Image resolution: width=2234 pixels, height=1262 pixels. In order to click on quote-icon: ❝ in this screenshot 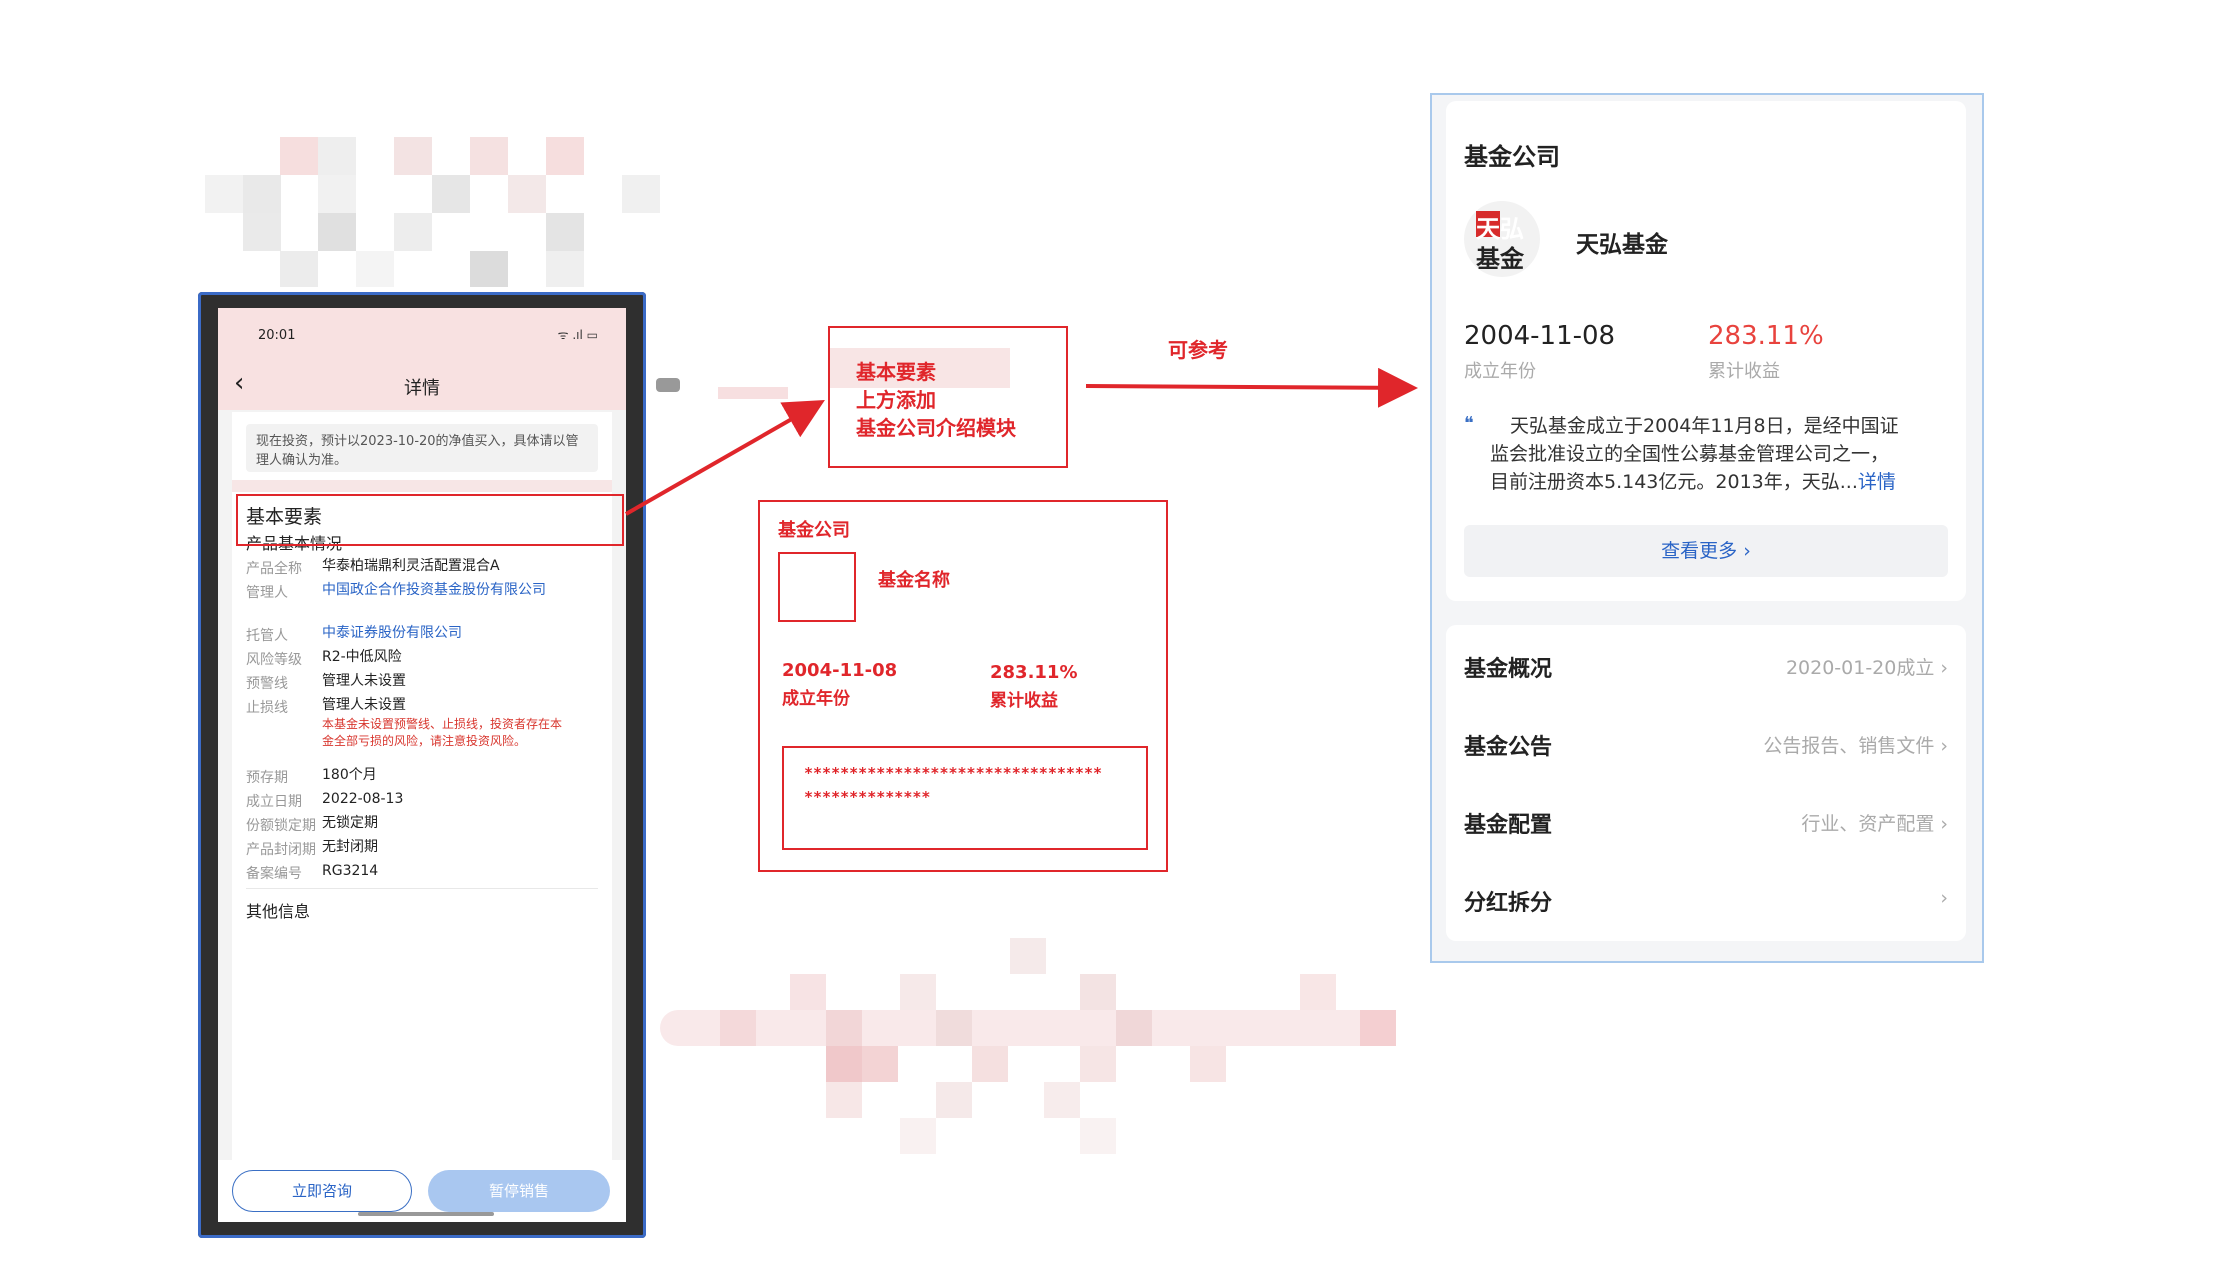, I will do `click(1469, 423)`.